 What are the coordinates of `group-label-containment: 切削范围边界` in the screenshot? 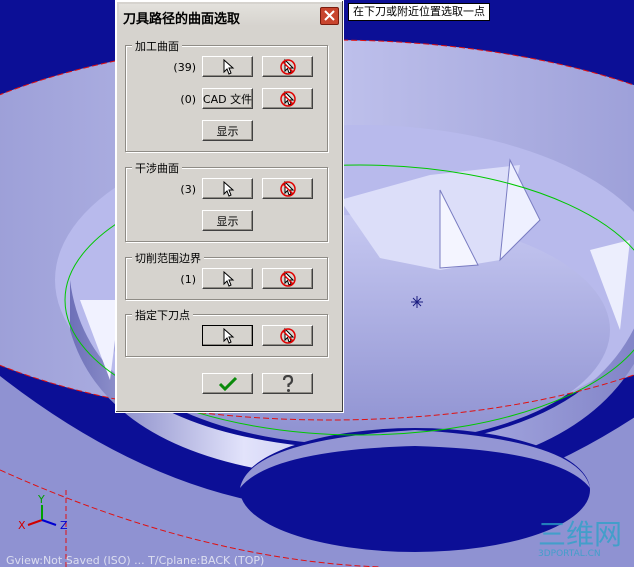 It's located at (168, 258).